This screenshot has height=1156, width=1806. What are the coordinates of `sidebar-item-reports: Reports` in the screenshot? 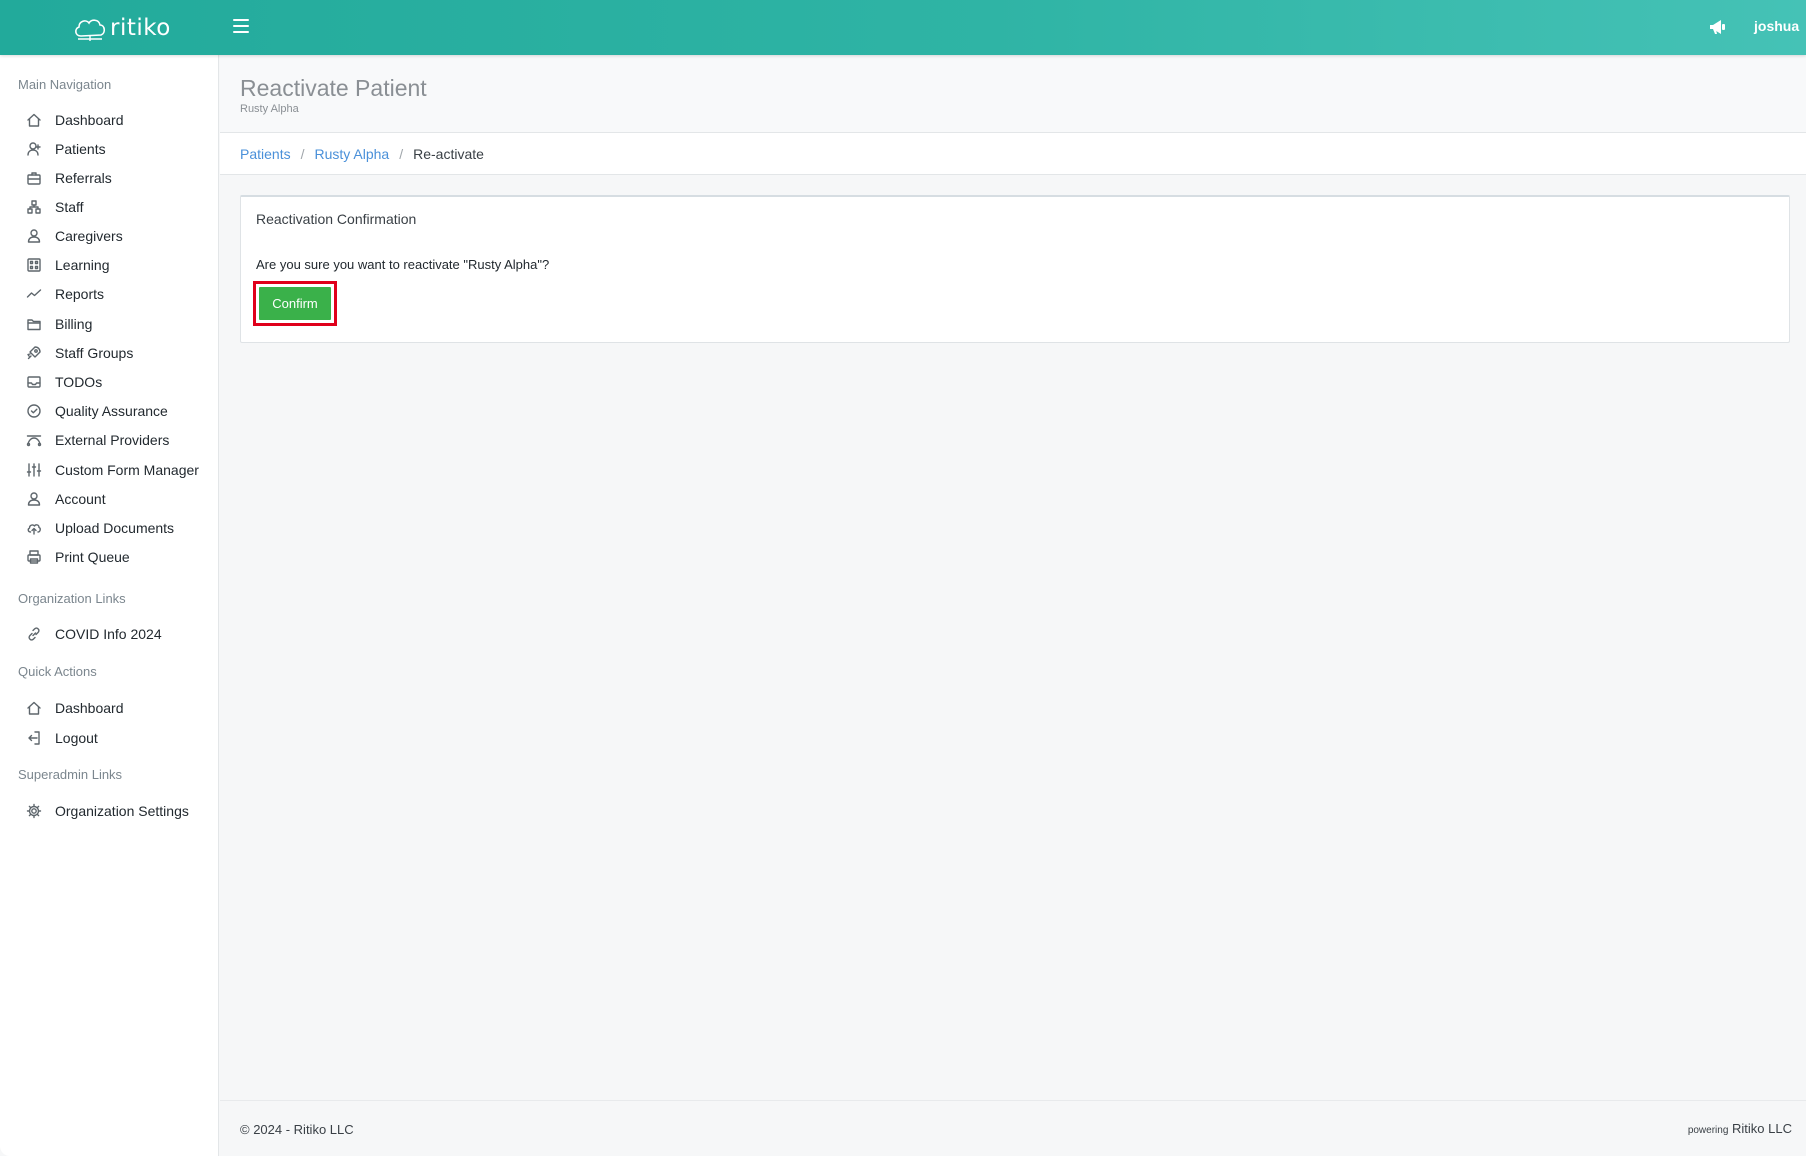 It's located at (64, 294).